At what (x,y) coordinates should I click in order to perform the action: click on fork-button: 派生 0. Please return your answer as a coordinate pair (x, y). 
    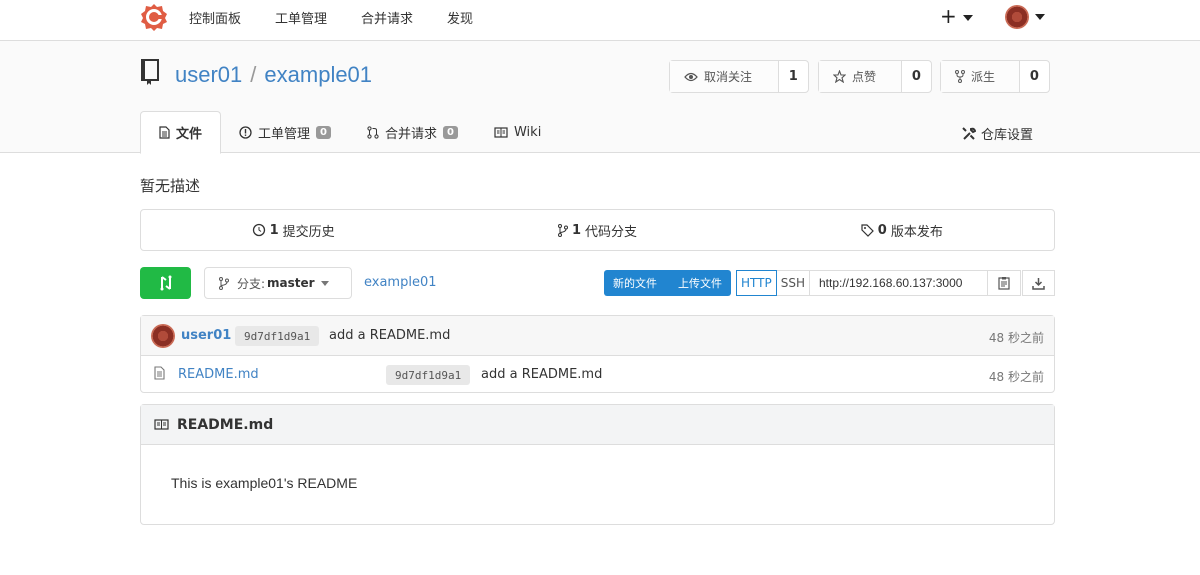
    Looking at the image, I should click on (995, 76).